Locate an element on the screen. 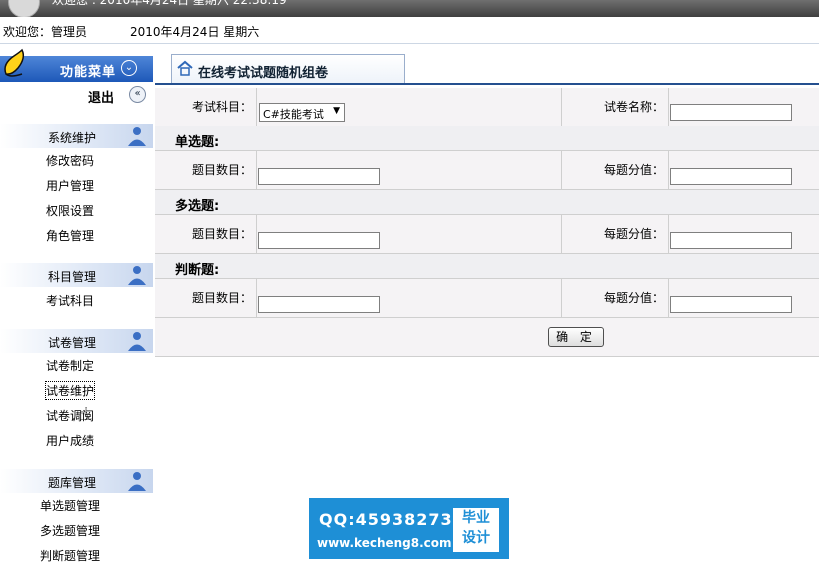  exit-row: 退出 « is located at coordinates (76, 95).